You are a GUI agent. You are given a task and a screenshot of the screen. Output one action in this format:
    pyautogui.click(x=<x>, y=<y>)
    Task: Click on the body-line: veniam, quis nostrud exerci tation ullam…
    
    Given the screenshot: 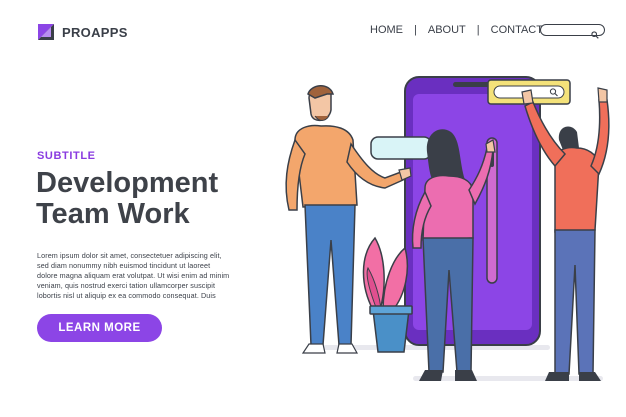 What is the action you would take?
    pyautogui.click(x=126, y=285)
    